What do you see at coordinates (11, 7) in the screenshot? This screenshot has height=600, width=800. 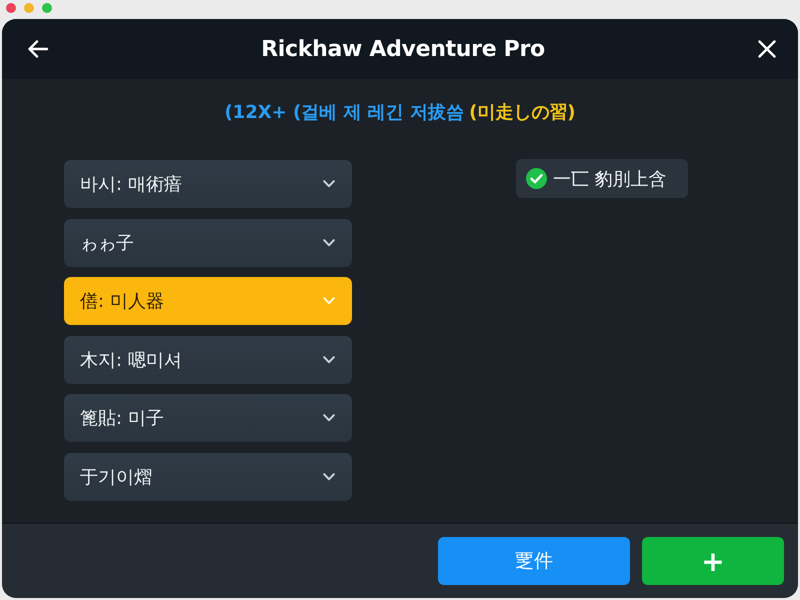 I see `window-close-dot-icon` at bounding box center [11, 7].